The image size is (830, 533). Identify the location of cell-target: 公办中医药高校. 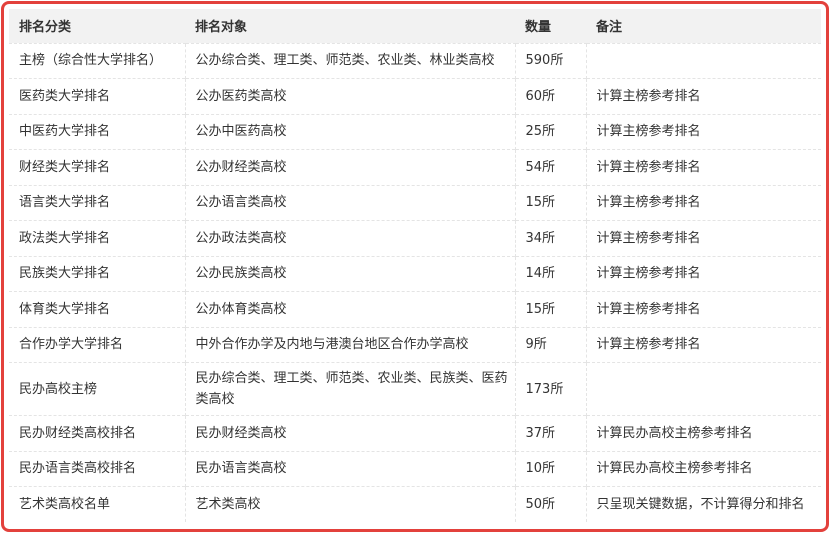
(349, 131).